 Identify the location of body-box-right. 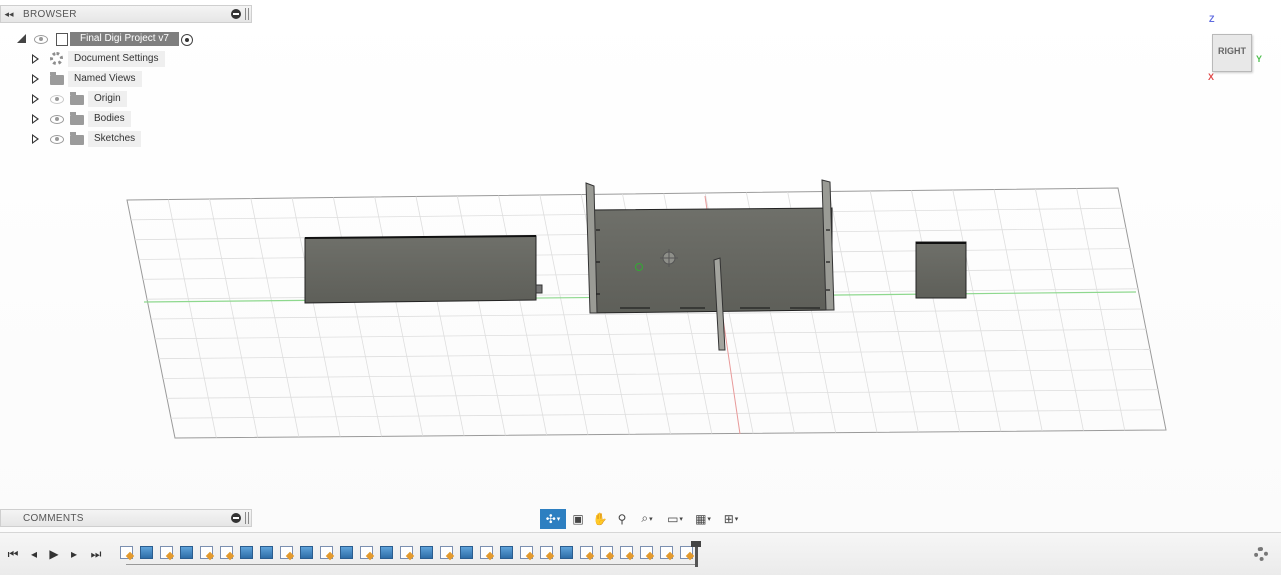
(941, 270).